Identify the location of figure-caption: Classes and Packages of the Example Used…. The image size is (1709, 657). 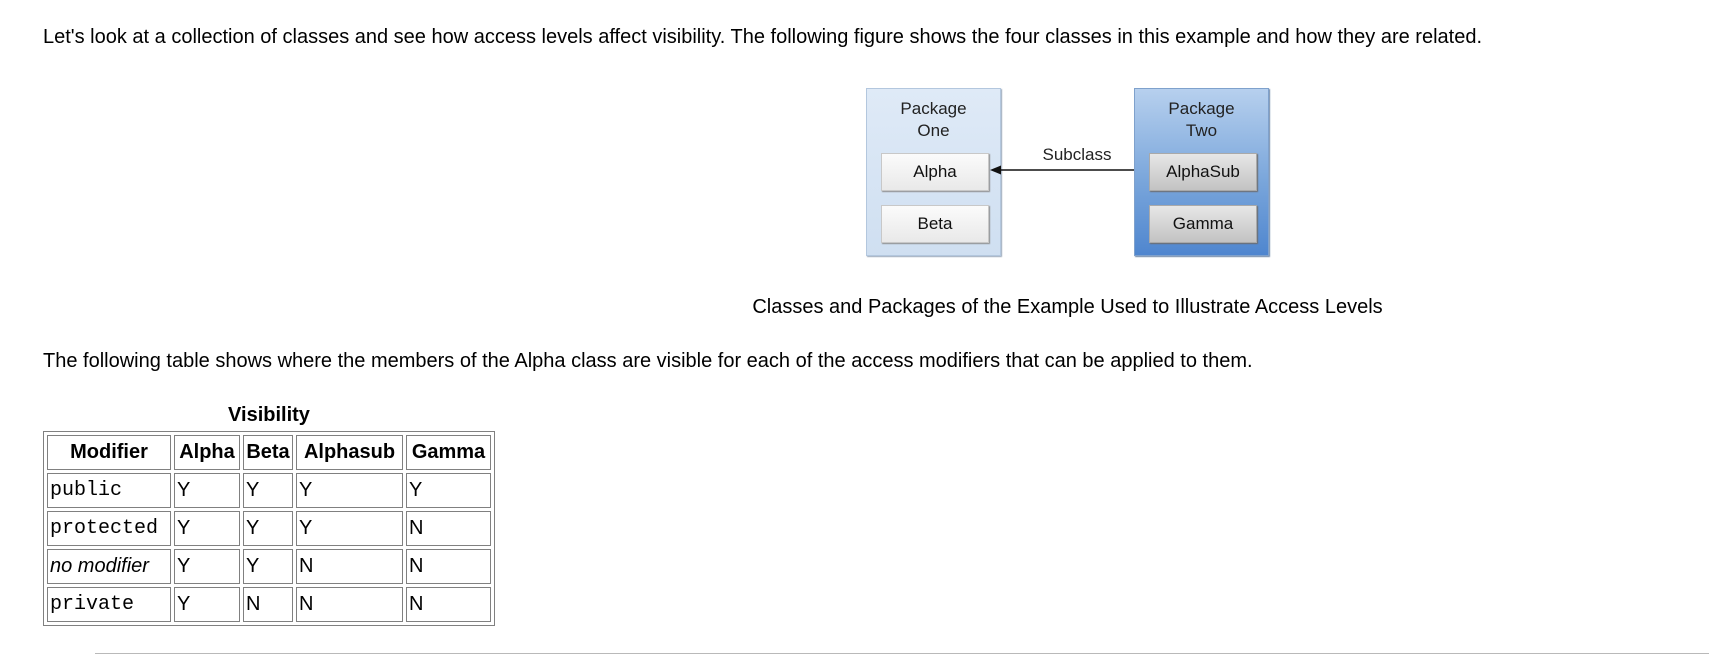
(1067, 307).